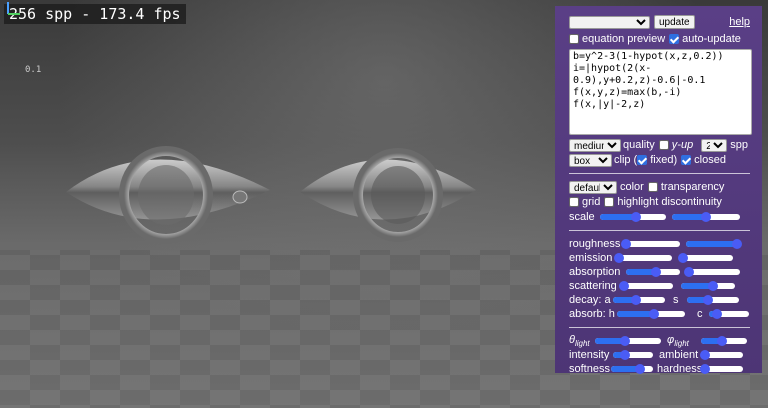  What do you see at coordinates (592, 314) in the screenshot?
I see `absorb-h-label: absorb: h` at bounding box center [592, 314].